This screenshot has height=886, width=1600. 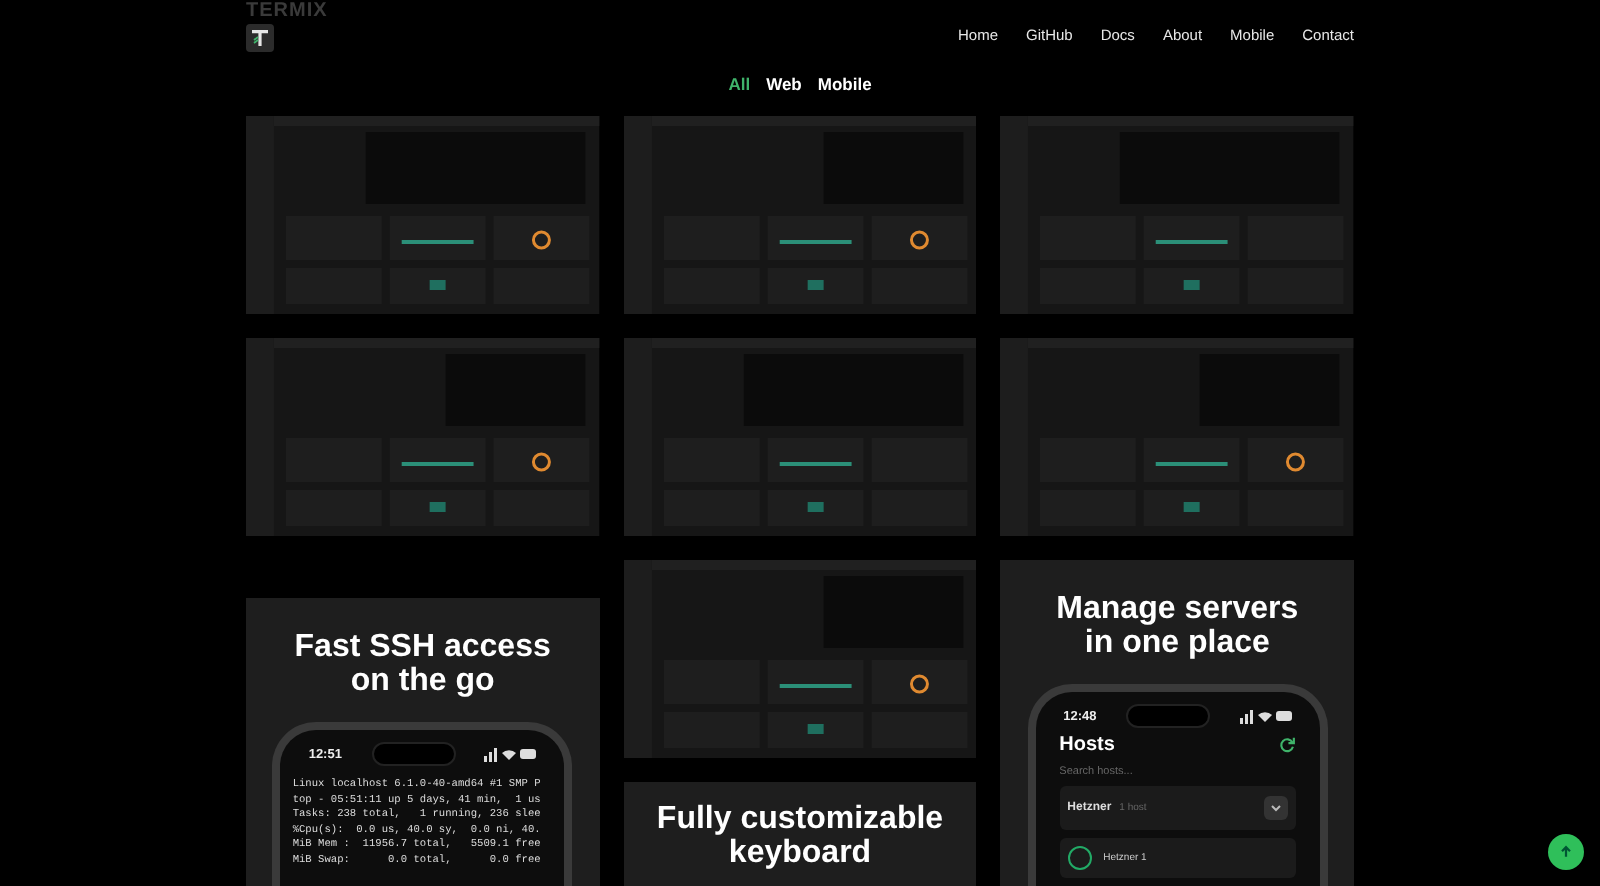 What do you see at coordinates (1177, 626) in the screenshot?
I see `card-title: Manage servers in one place` at bounding box center [1177, 626].